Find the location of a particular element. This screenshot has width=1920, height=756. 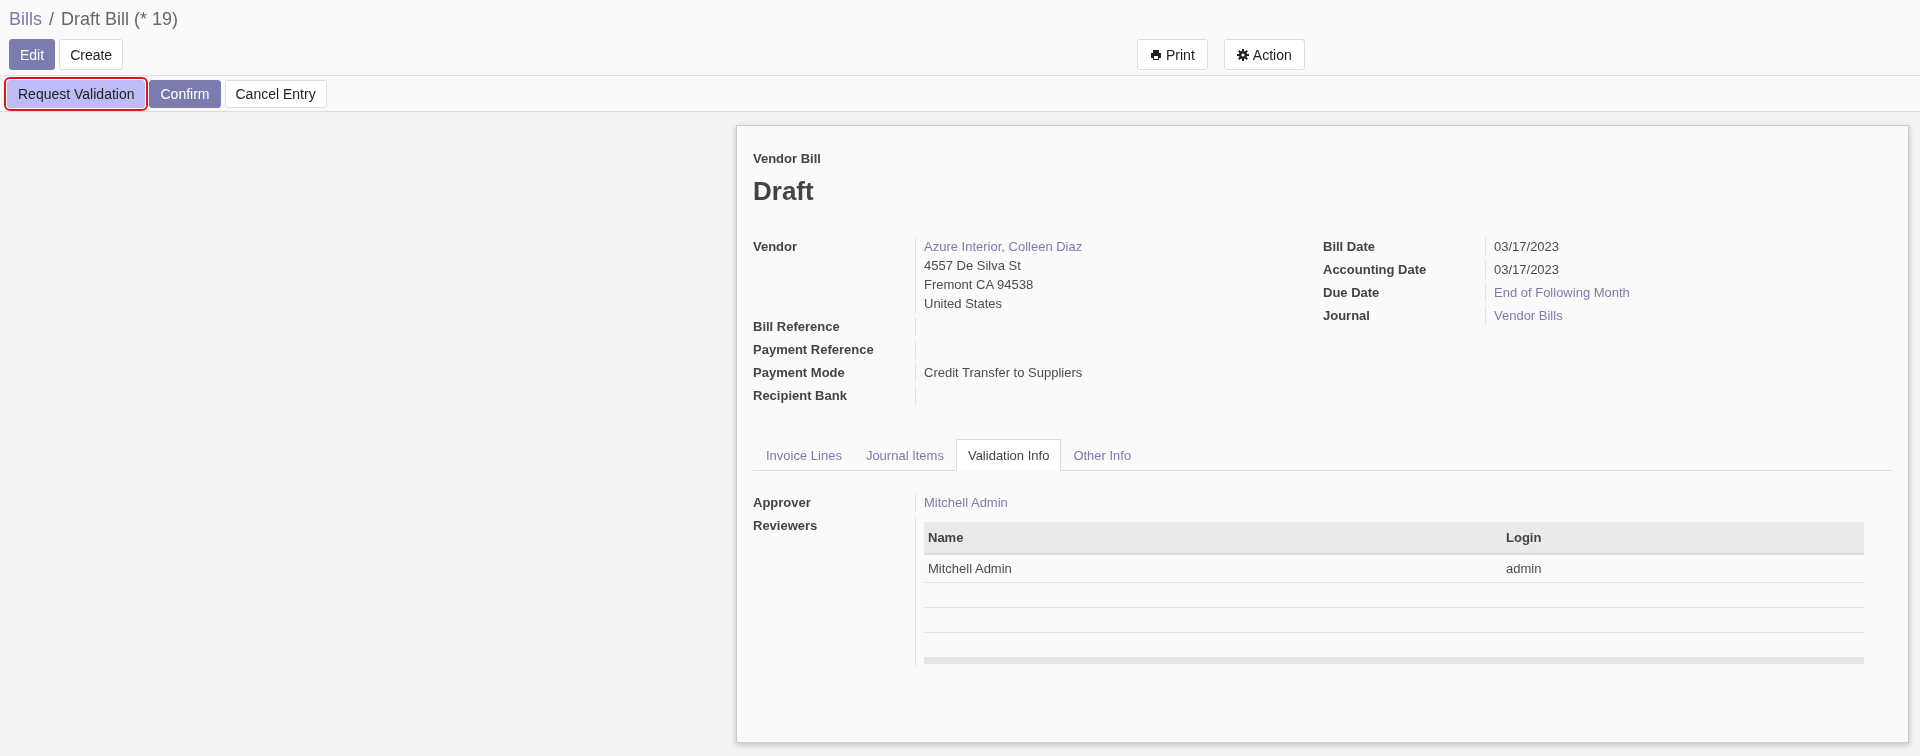

notebook-tab: Journal Items is located at coordinates (904, 455).